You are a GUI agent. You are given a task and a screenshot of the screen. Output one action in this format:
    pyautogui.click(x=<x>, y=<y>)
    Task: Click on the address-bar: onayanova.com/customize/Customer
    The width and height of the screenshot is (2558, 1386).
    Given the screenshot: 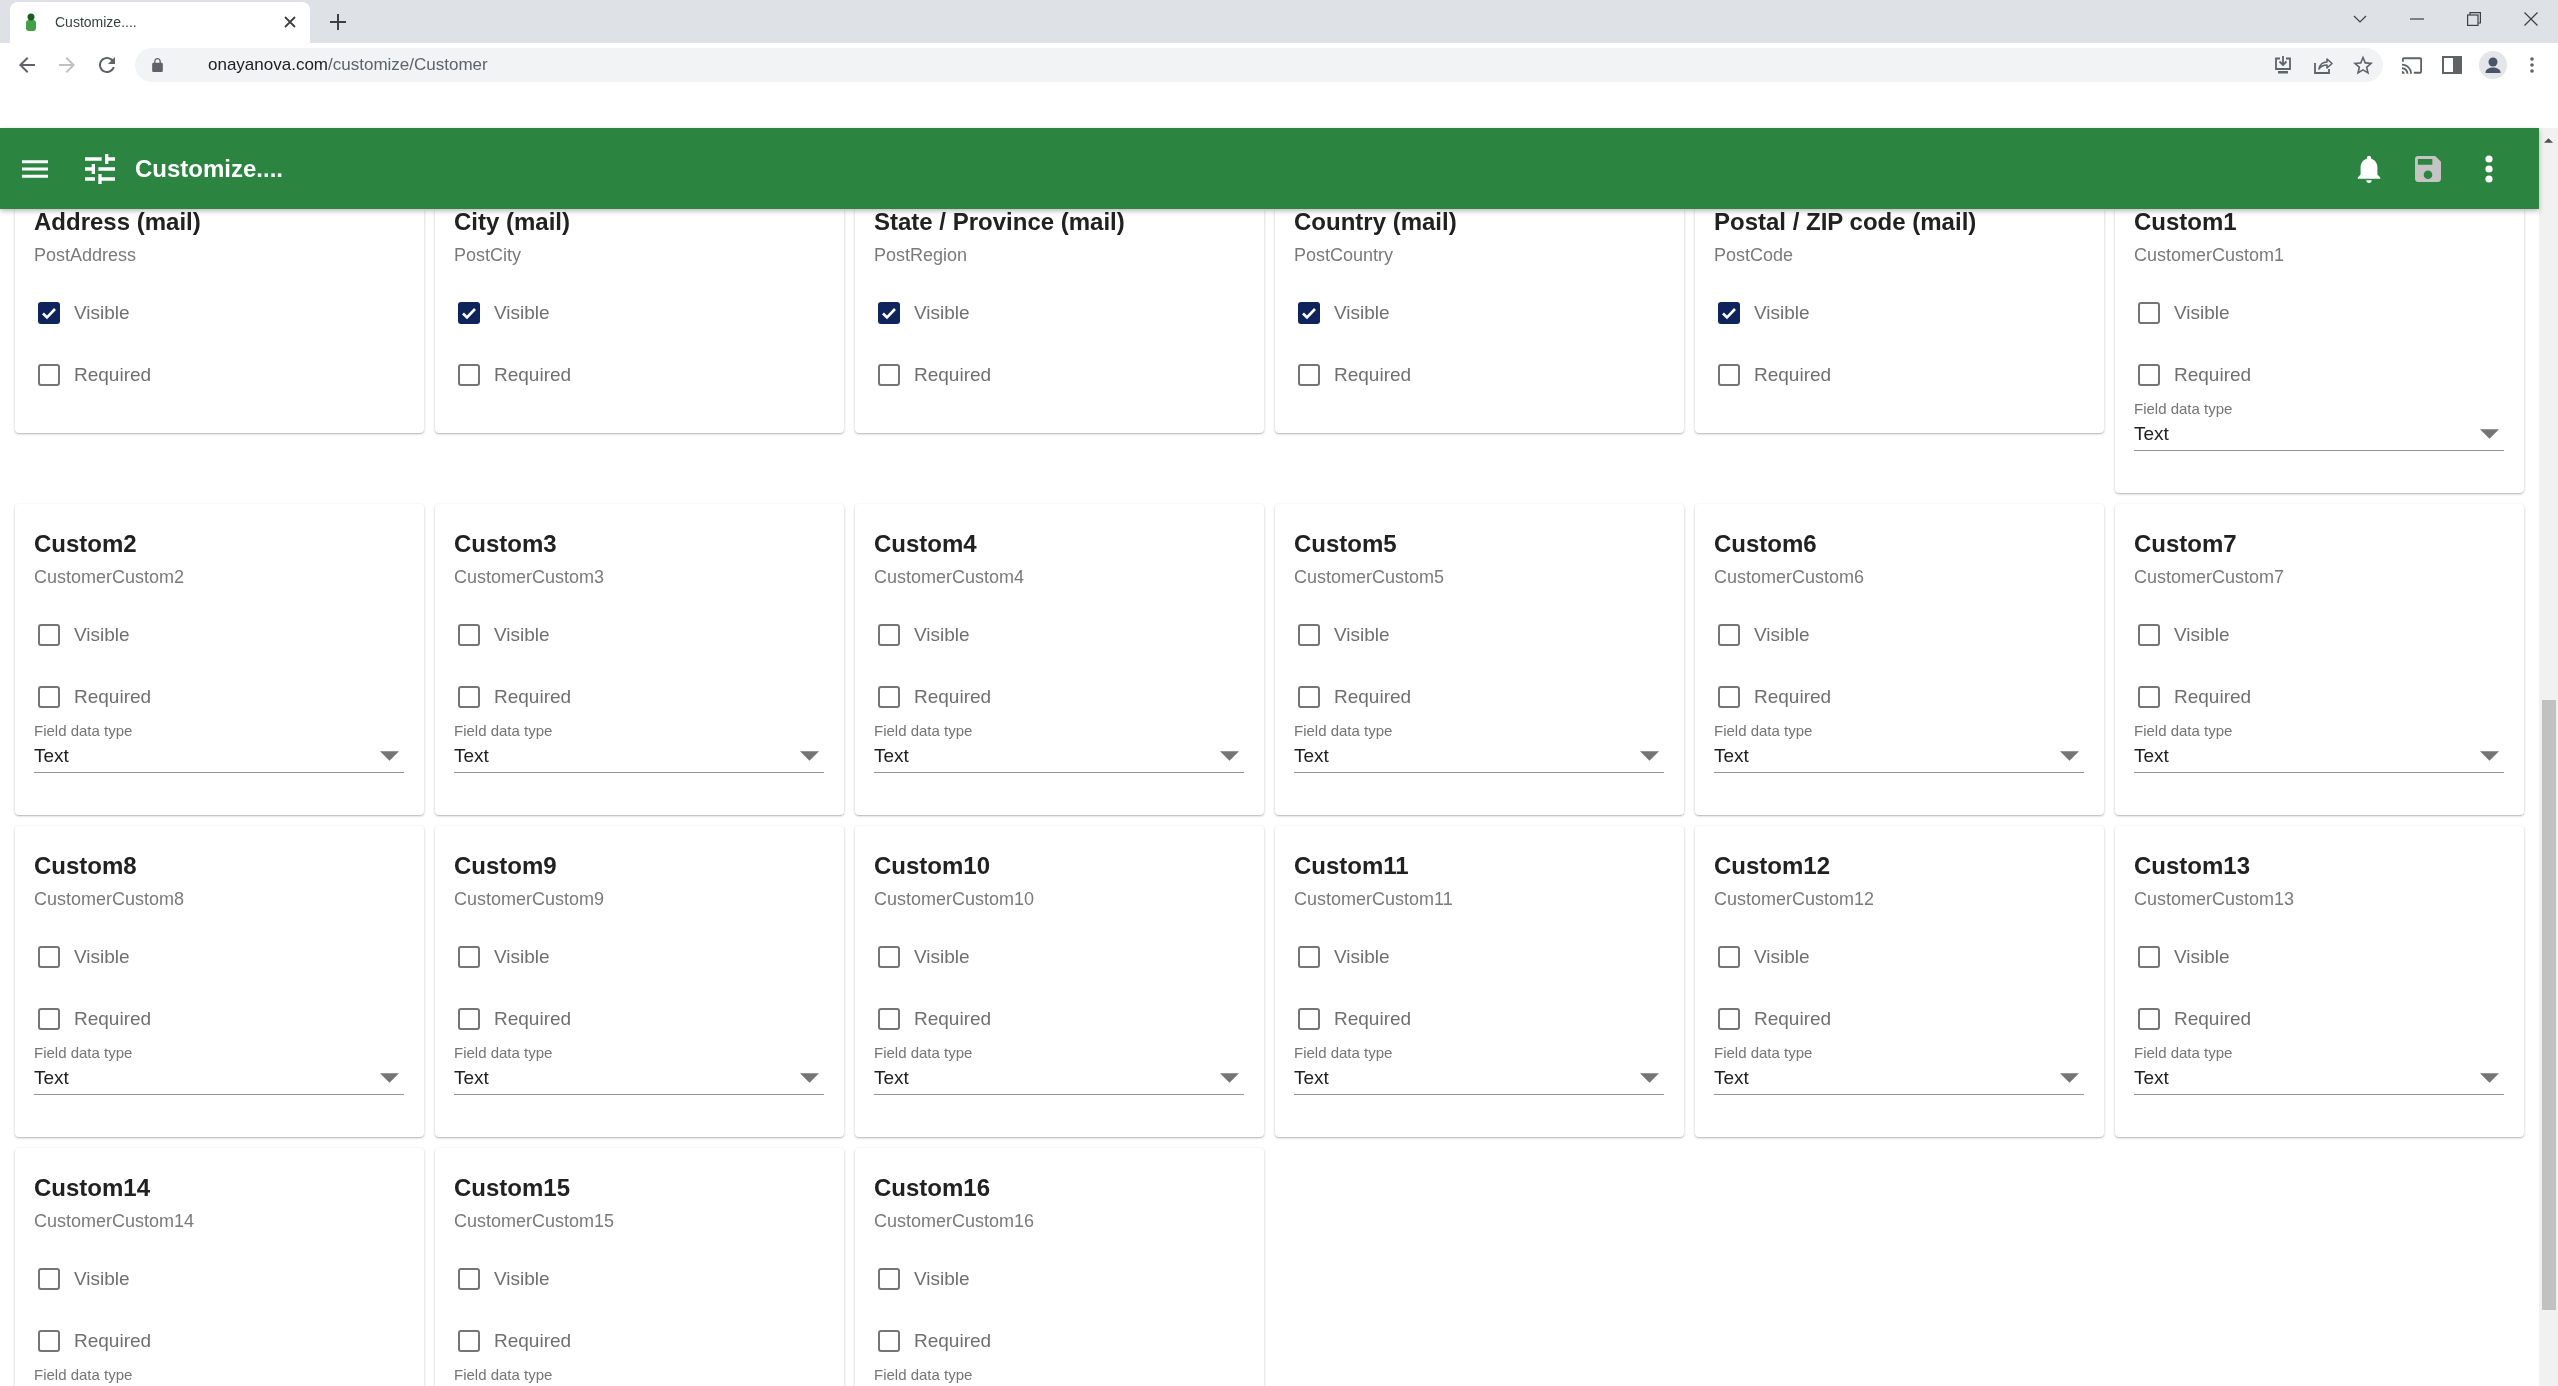 What is the action you would take?
    pyautogui.click(x=1259, y=65)
    